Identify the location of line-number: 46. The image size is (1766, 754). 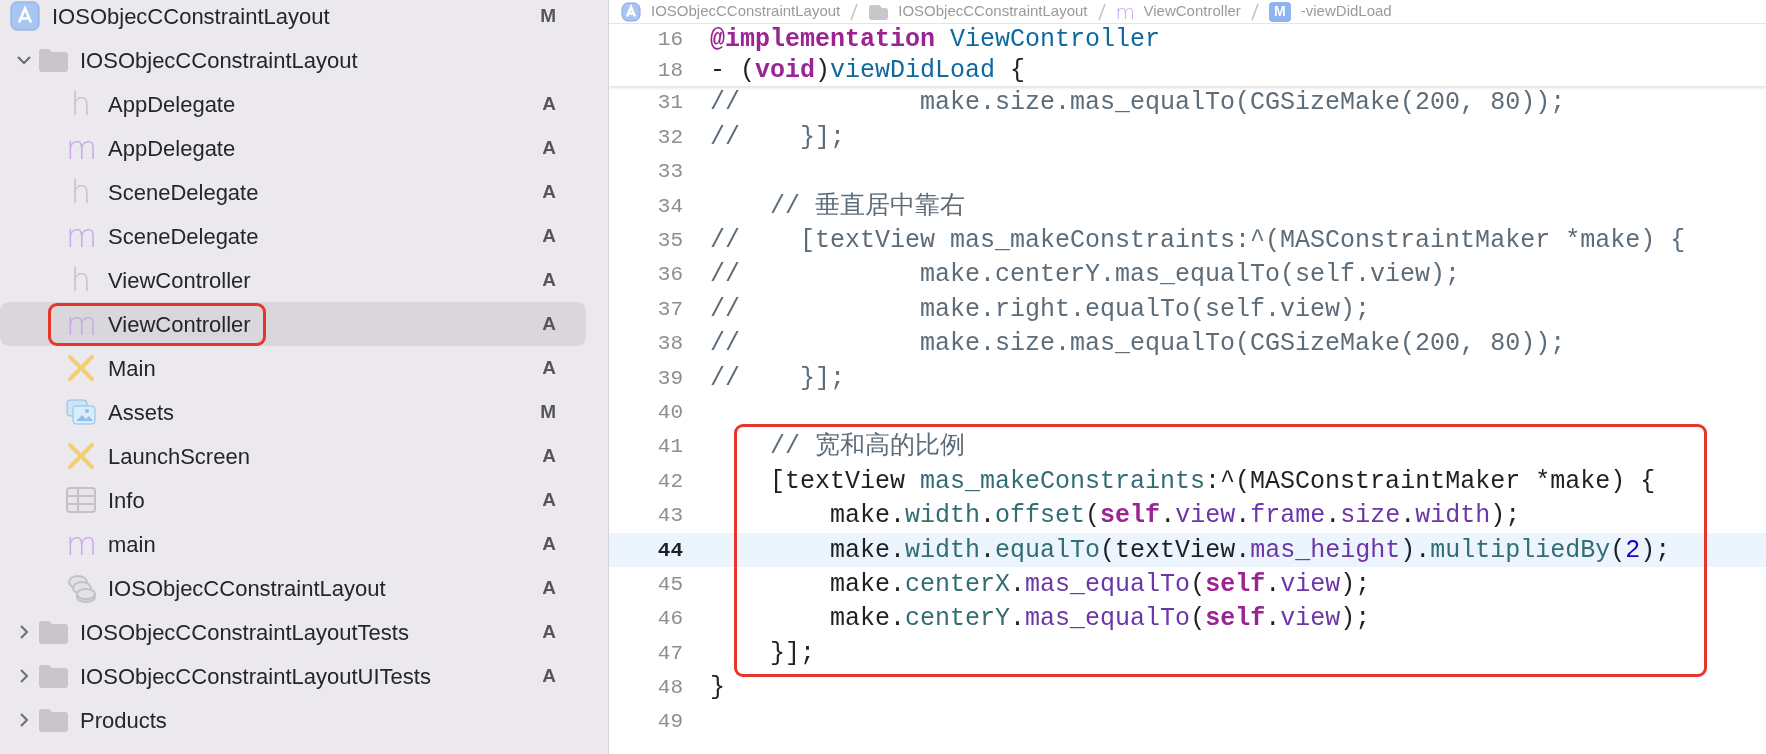
(669, 619).